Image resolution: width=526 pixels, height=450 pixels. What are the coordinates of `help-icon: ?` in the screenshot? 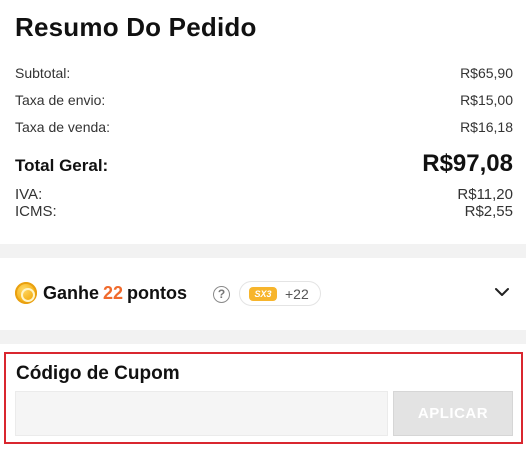 It's located at (221, 294).